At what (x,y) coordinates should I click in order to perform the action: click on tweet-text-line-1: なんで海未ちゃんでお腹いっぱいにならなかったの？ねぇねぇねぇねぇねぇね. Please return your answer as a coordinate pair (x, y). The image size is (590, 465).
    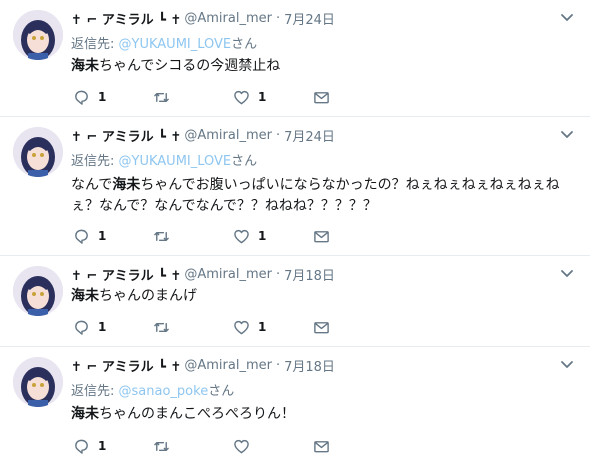
    Looking at the image, I should click on (323, 185).